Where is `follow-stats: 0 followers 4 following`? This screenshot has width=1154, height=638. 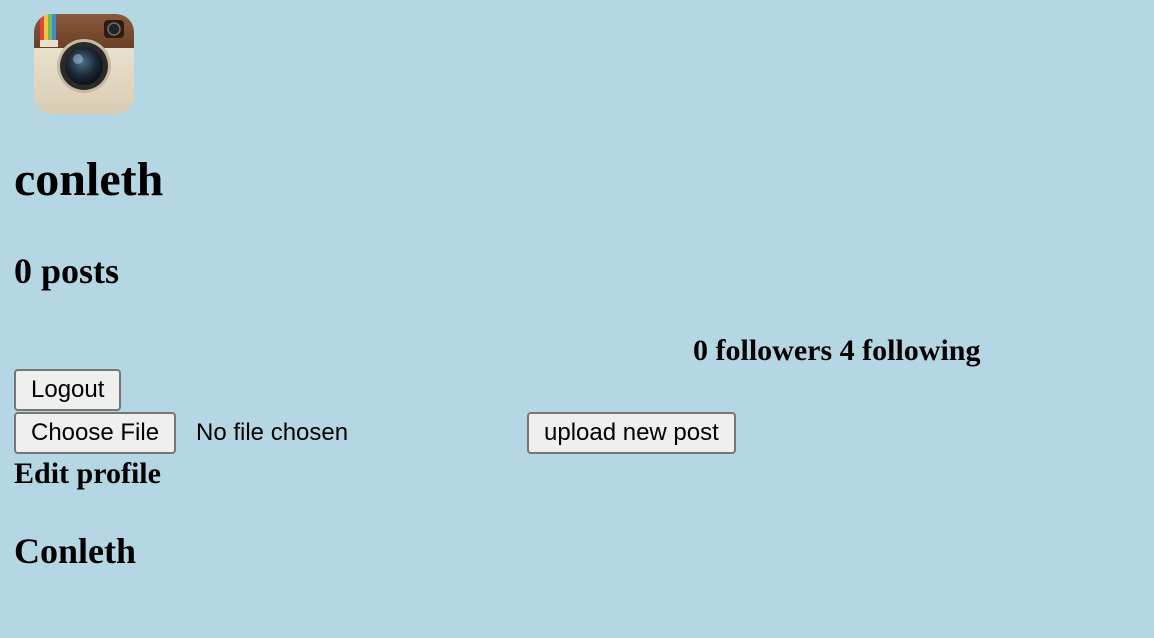 follow-stats: 0 followers 4 following is located at coordinates (837, 350).